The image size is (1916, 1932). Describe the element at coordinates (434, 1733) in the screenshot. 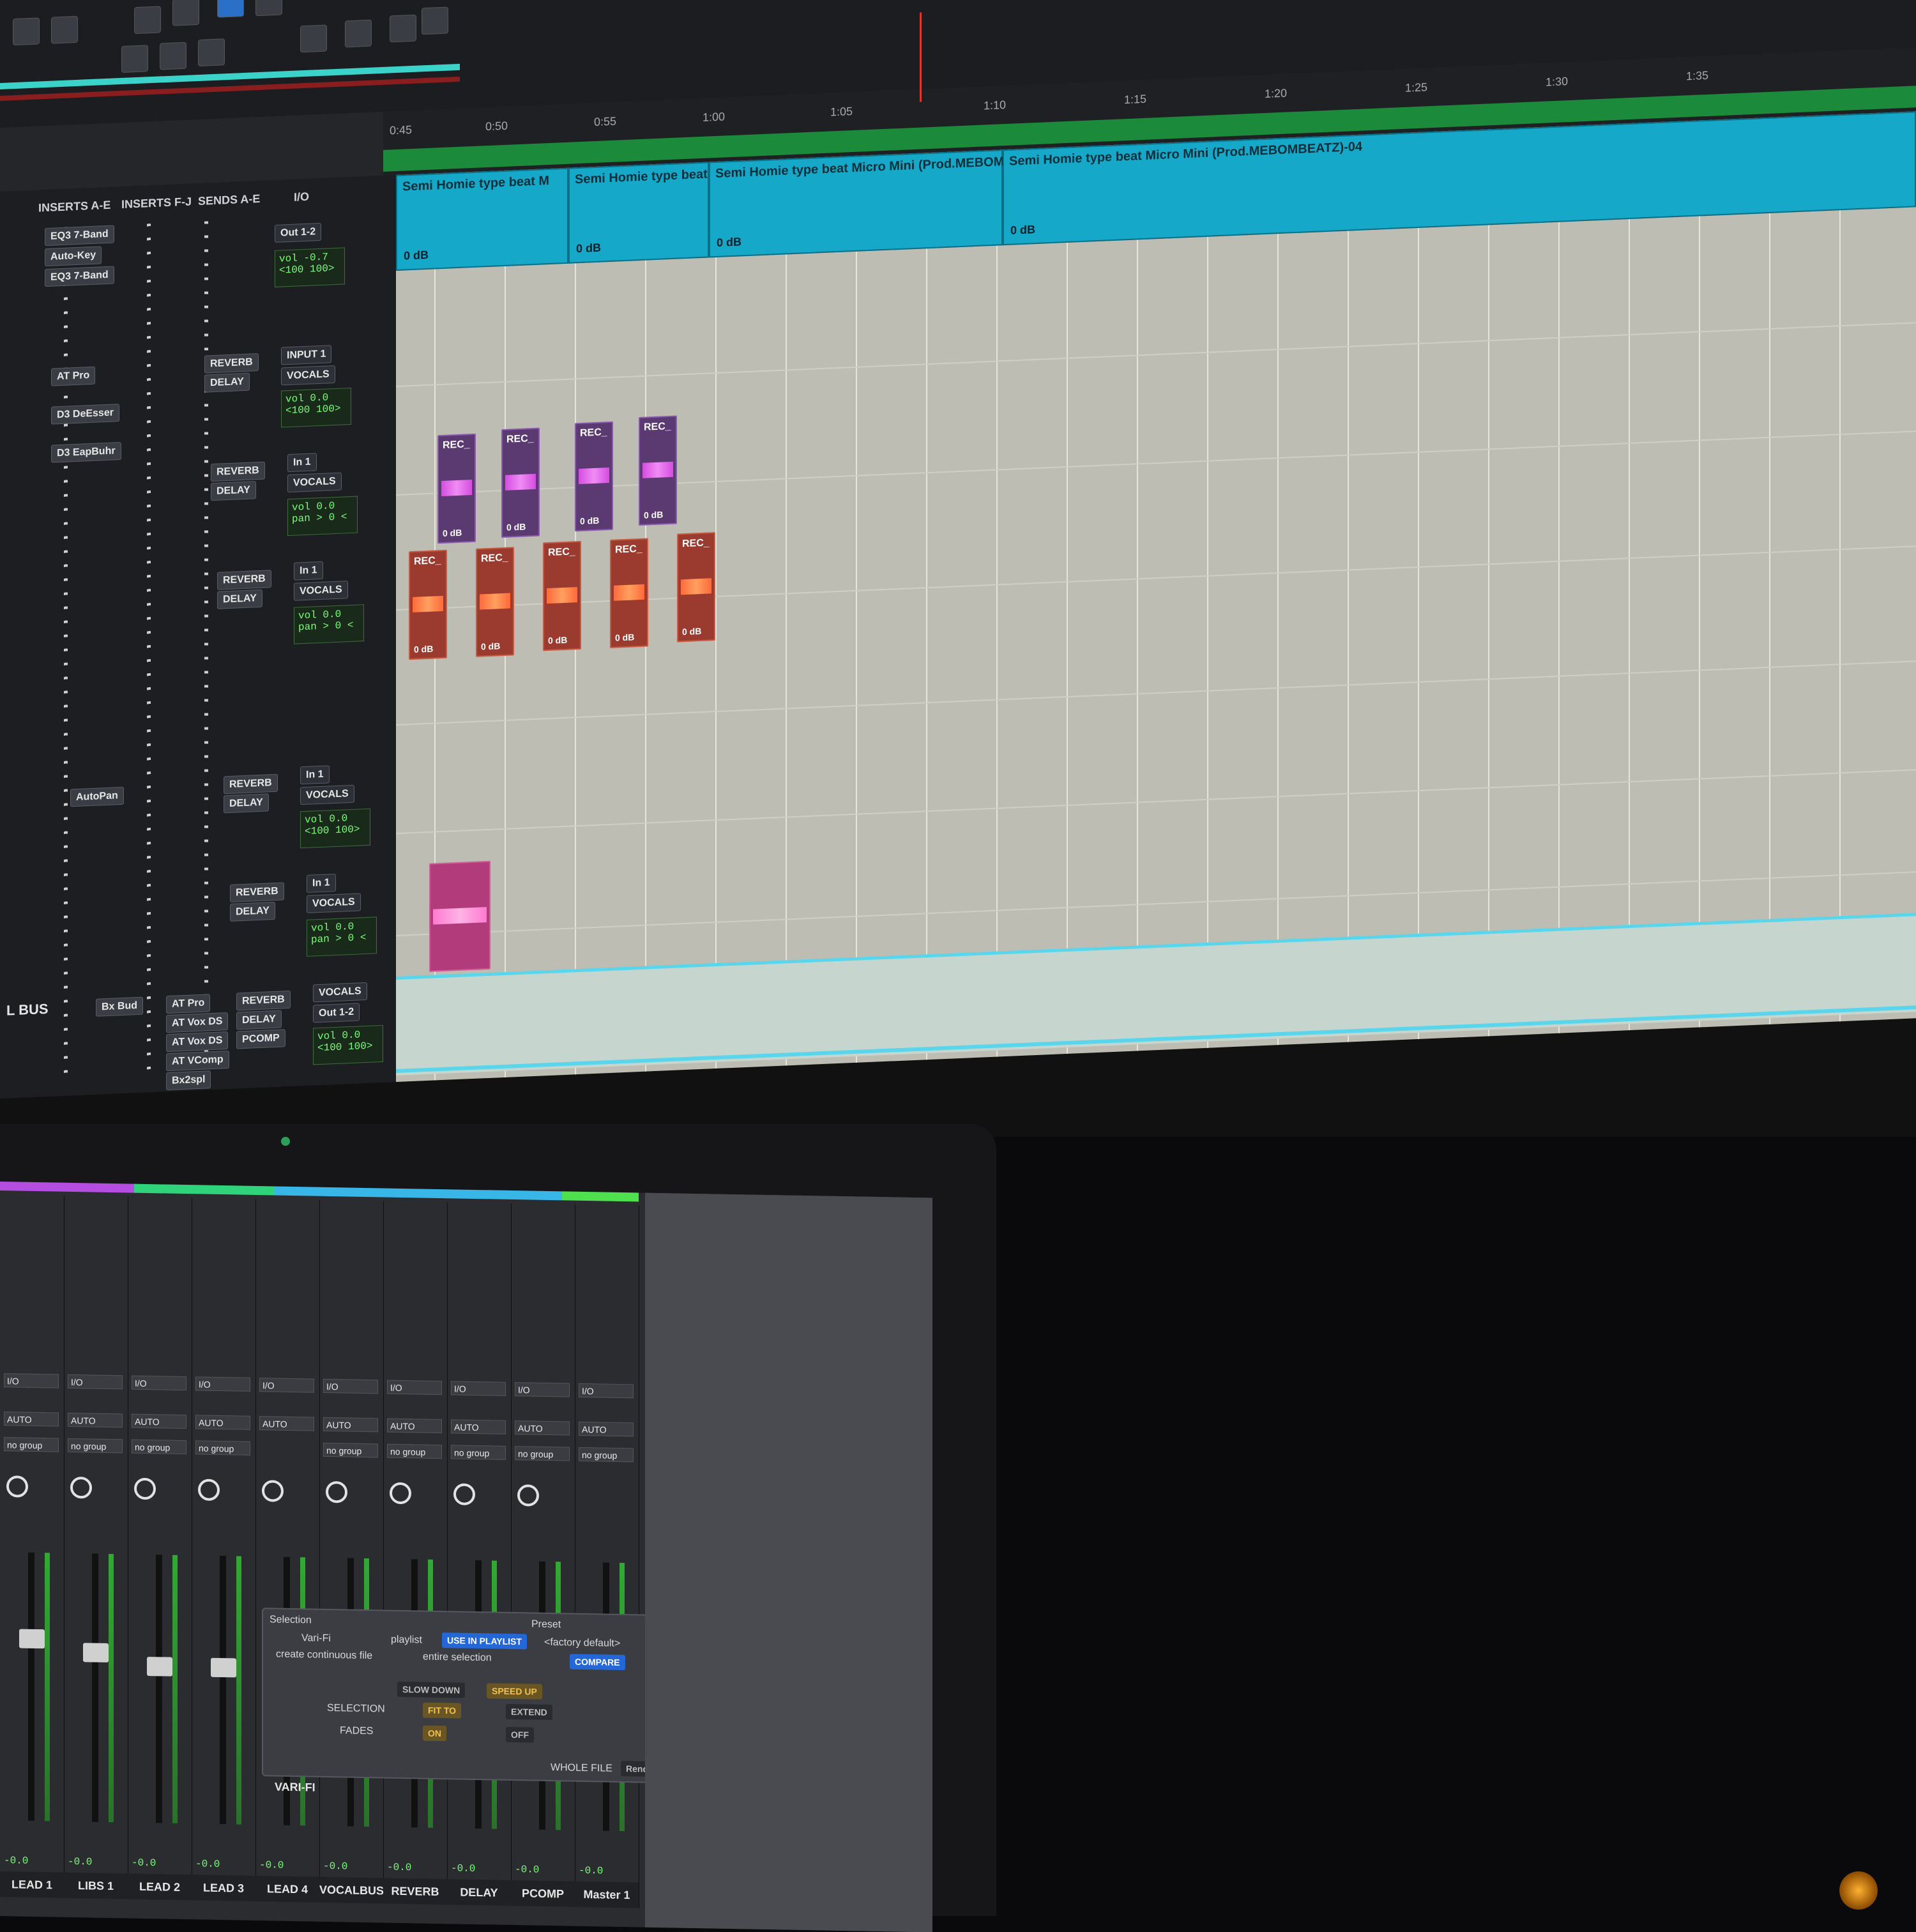

I see `fades-on-button: ON` at that location.